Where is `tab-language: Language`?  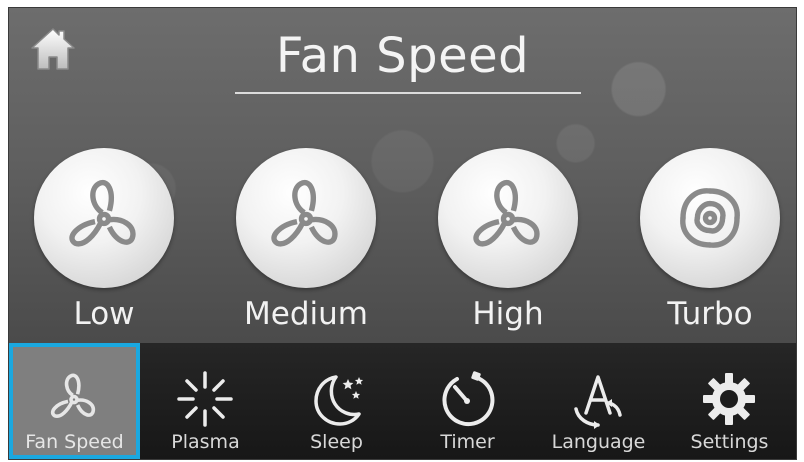 tab-language: Language is located at coordinates (598, 401).